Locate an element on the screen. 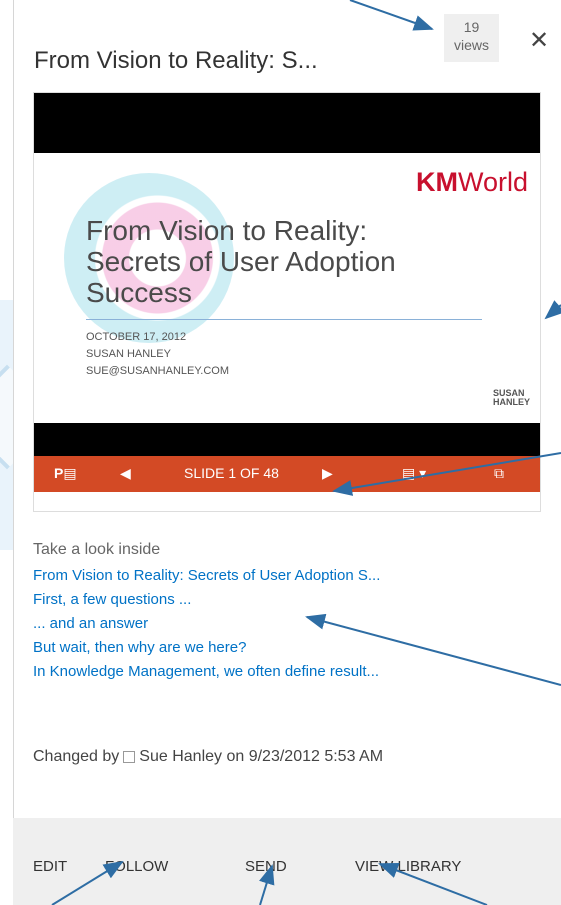 This screenshot has width=561, height=905. preview-top-bar is located at coordinates (287, 123).